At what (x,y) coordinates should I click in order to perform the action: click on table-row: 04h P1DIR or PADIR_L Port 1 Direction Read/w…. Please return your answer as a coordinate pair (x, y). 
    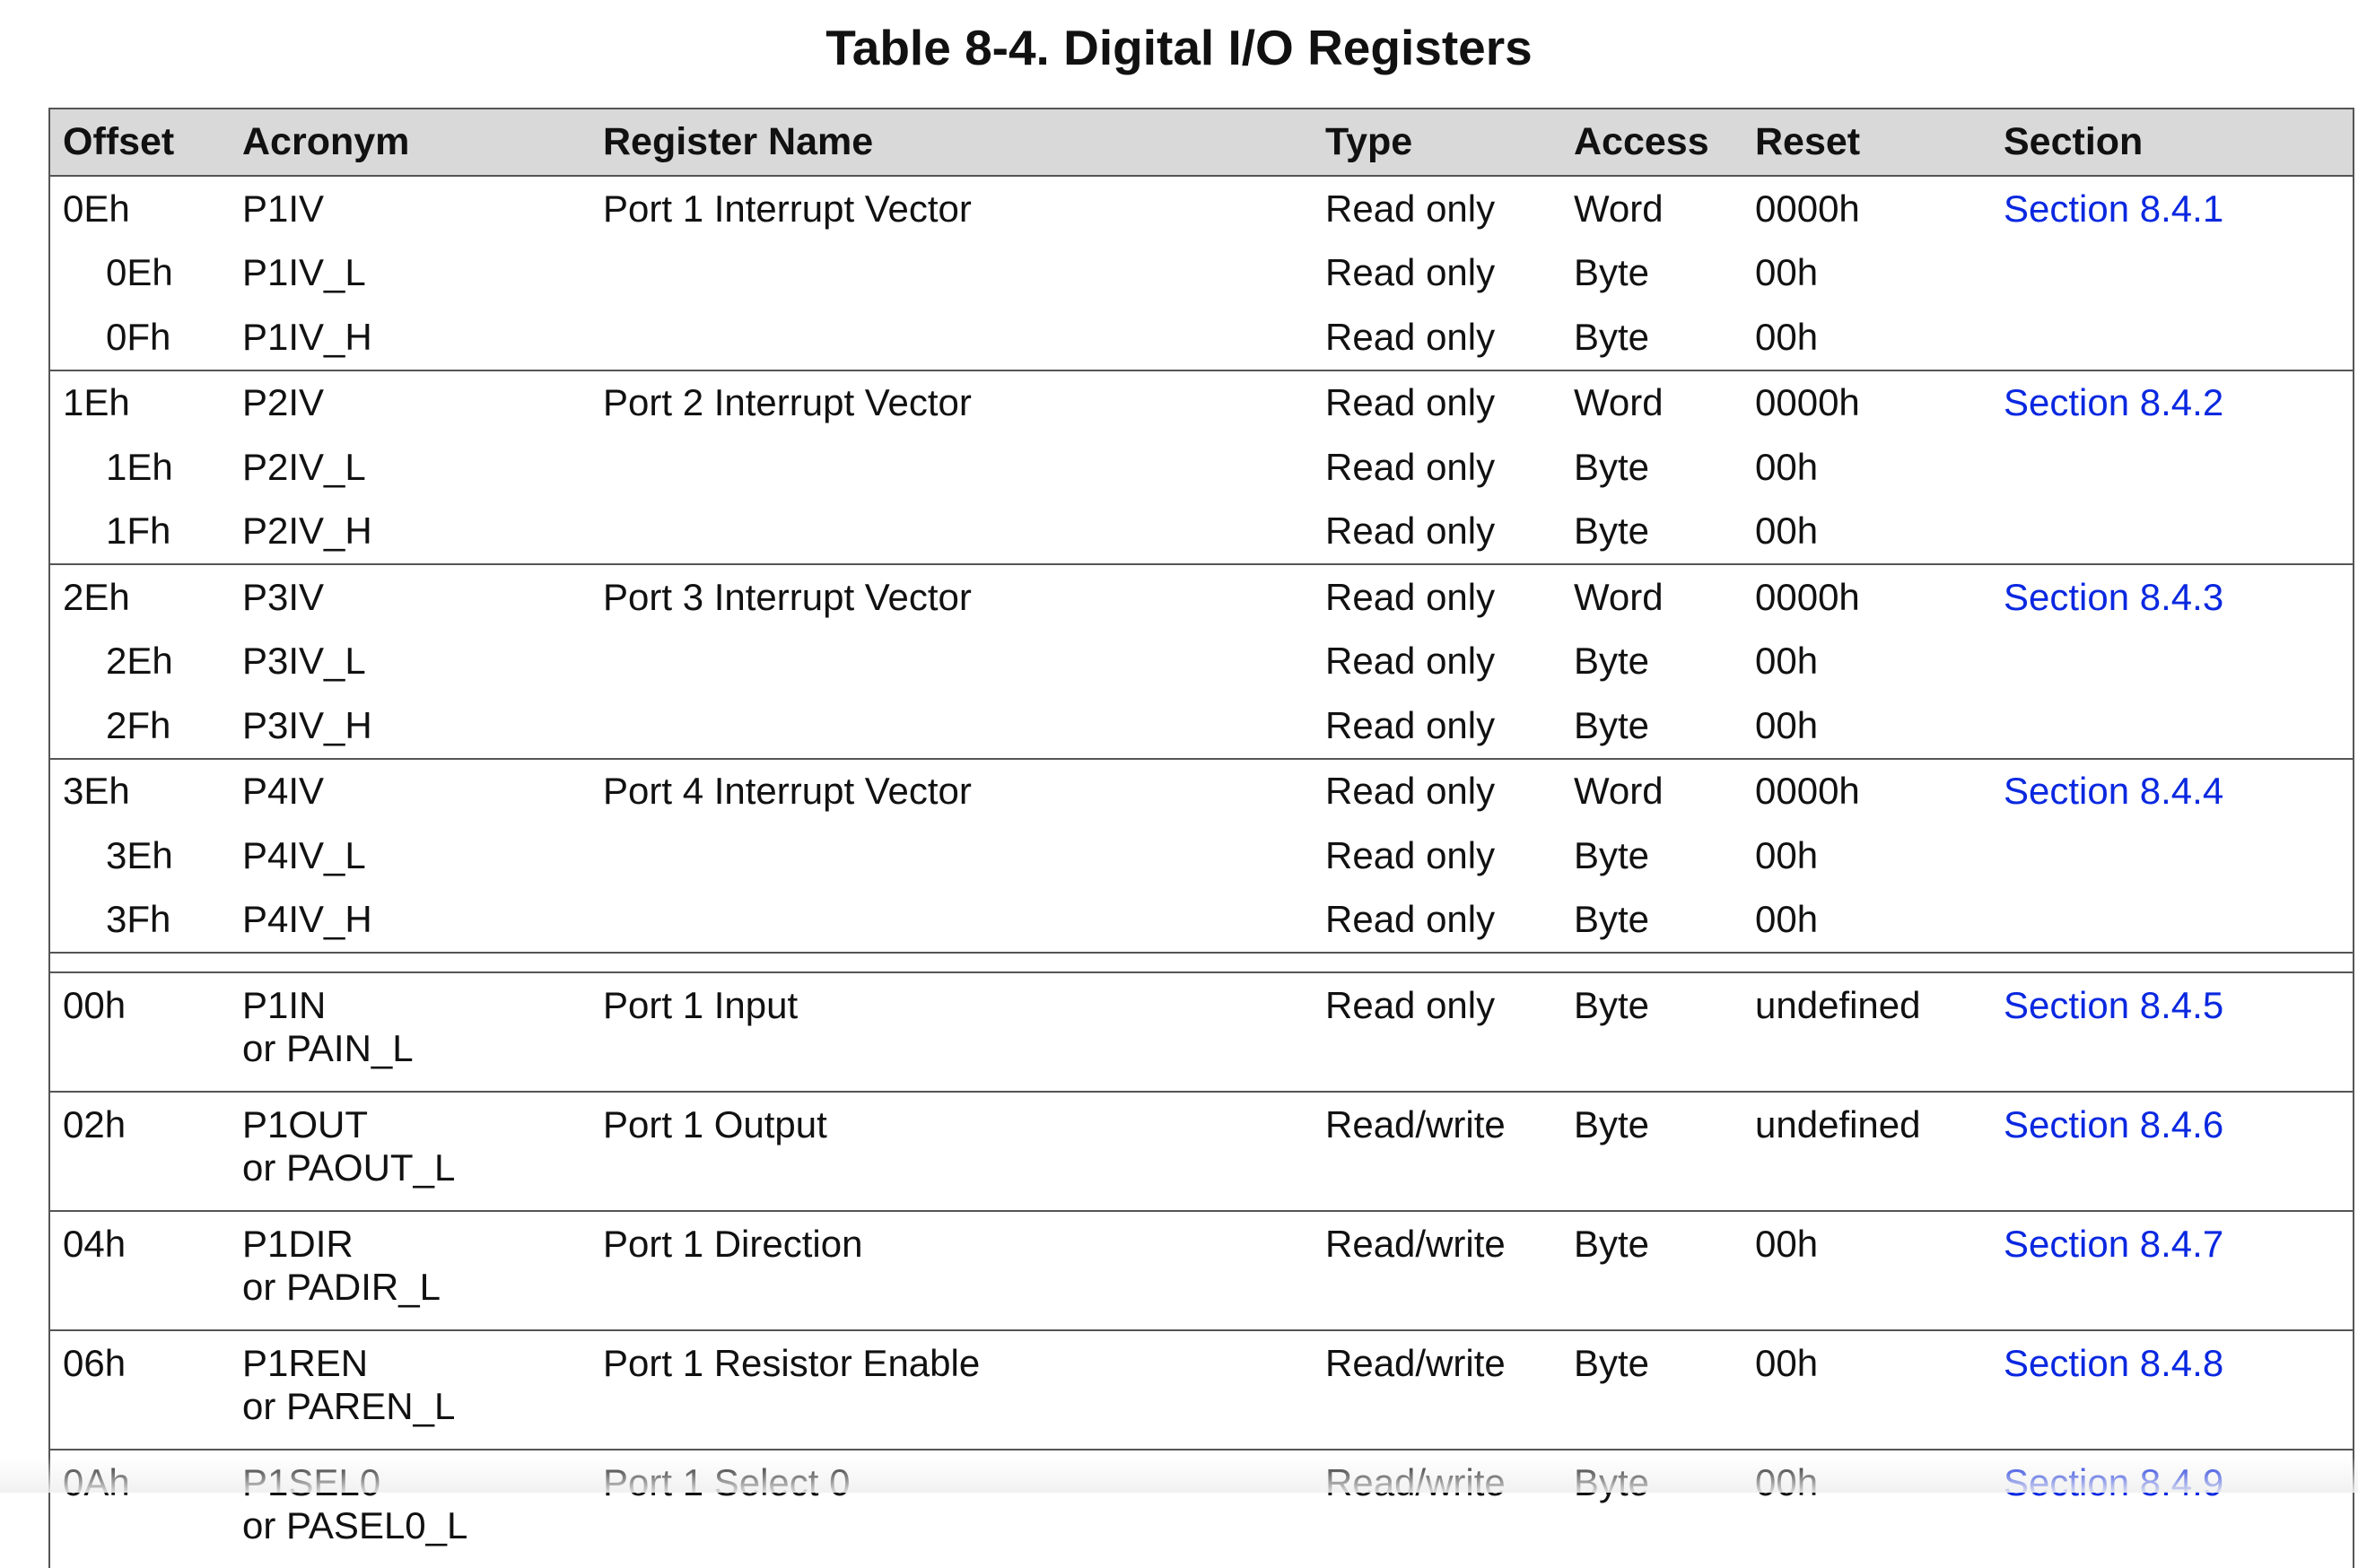
    Looking at the image, I should click on (1201, 1270).